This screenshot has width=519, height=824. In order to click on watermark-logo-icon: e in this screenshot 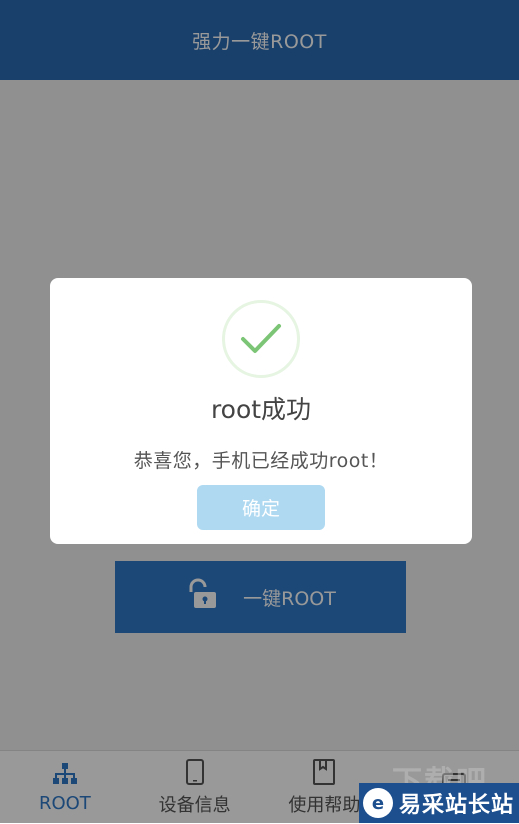, I will do `click(378, 803)`.